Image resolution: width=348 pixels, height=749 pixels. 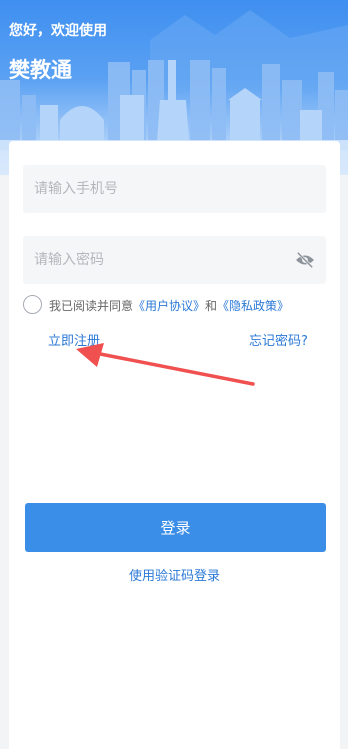 What do you see at coordinates (174, 574) in the screenshot?
I see `code-login-link: 使用验证码登录` at bounding box center [174, 574].